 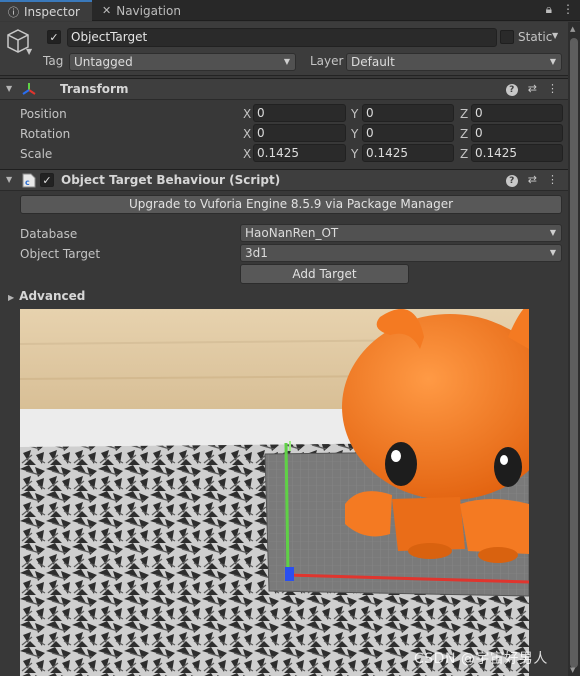 I want to click on fold-arrow-icon: ▶, so click(x=11, y=297).